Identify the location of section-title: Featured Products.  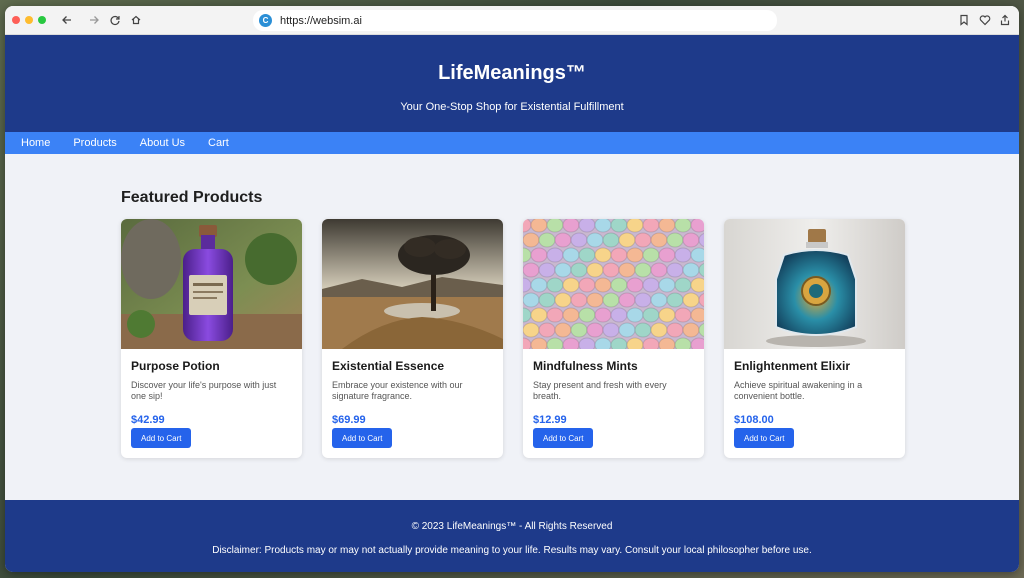
(192, 197).